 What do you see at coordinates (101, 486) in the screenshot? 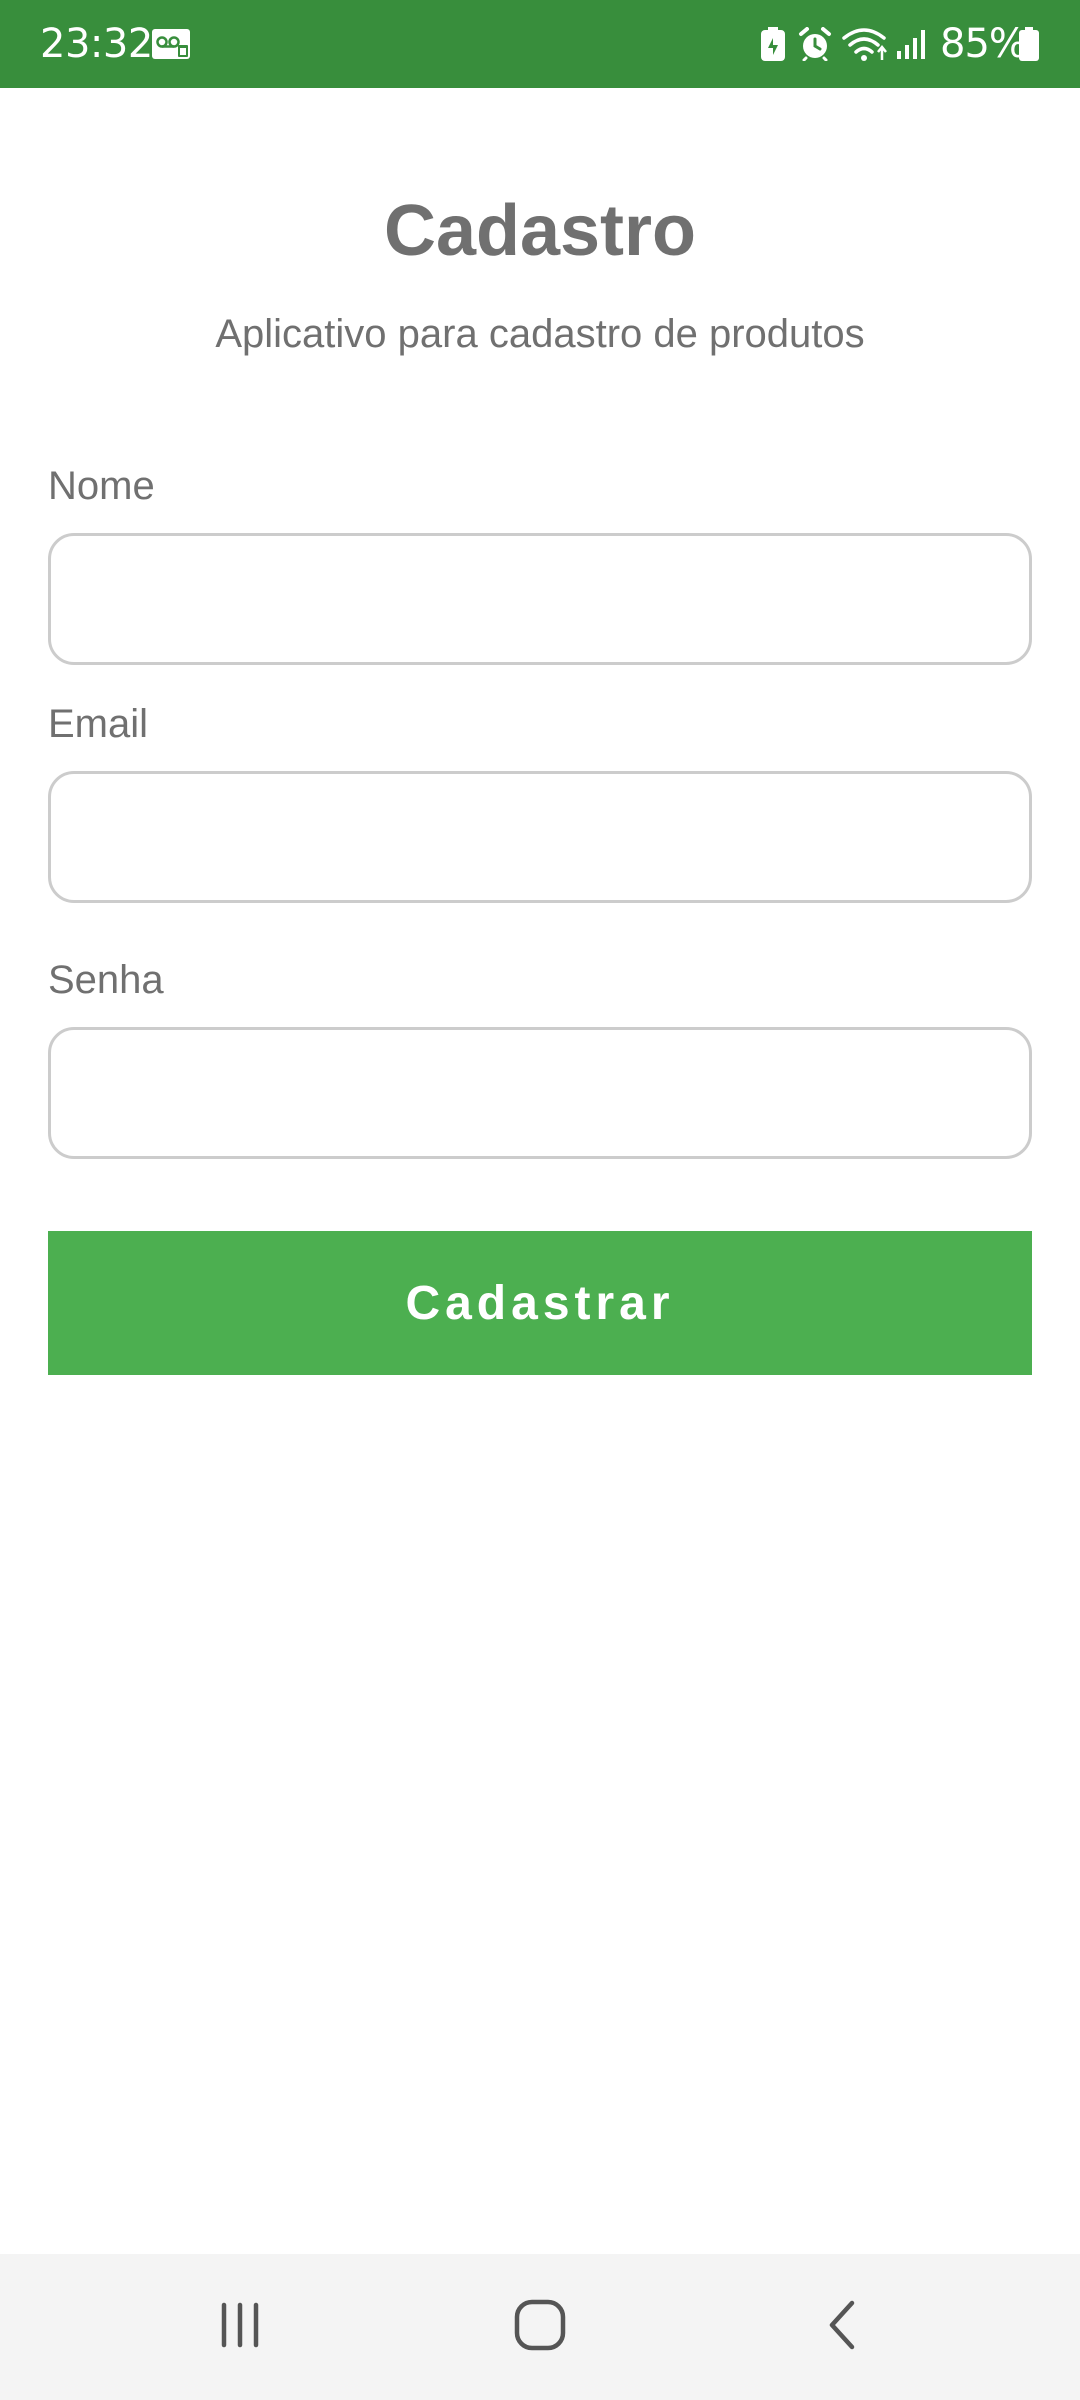
I see `name-label: Nome` at bounding box center [101, 486].